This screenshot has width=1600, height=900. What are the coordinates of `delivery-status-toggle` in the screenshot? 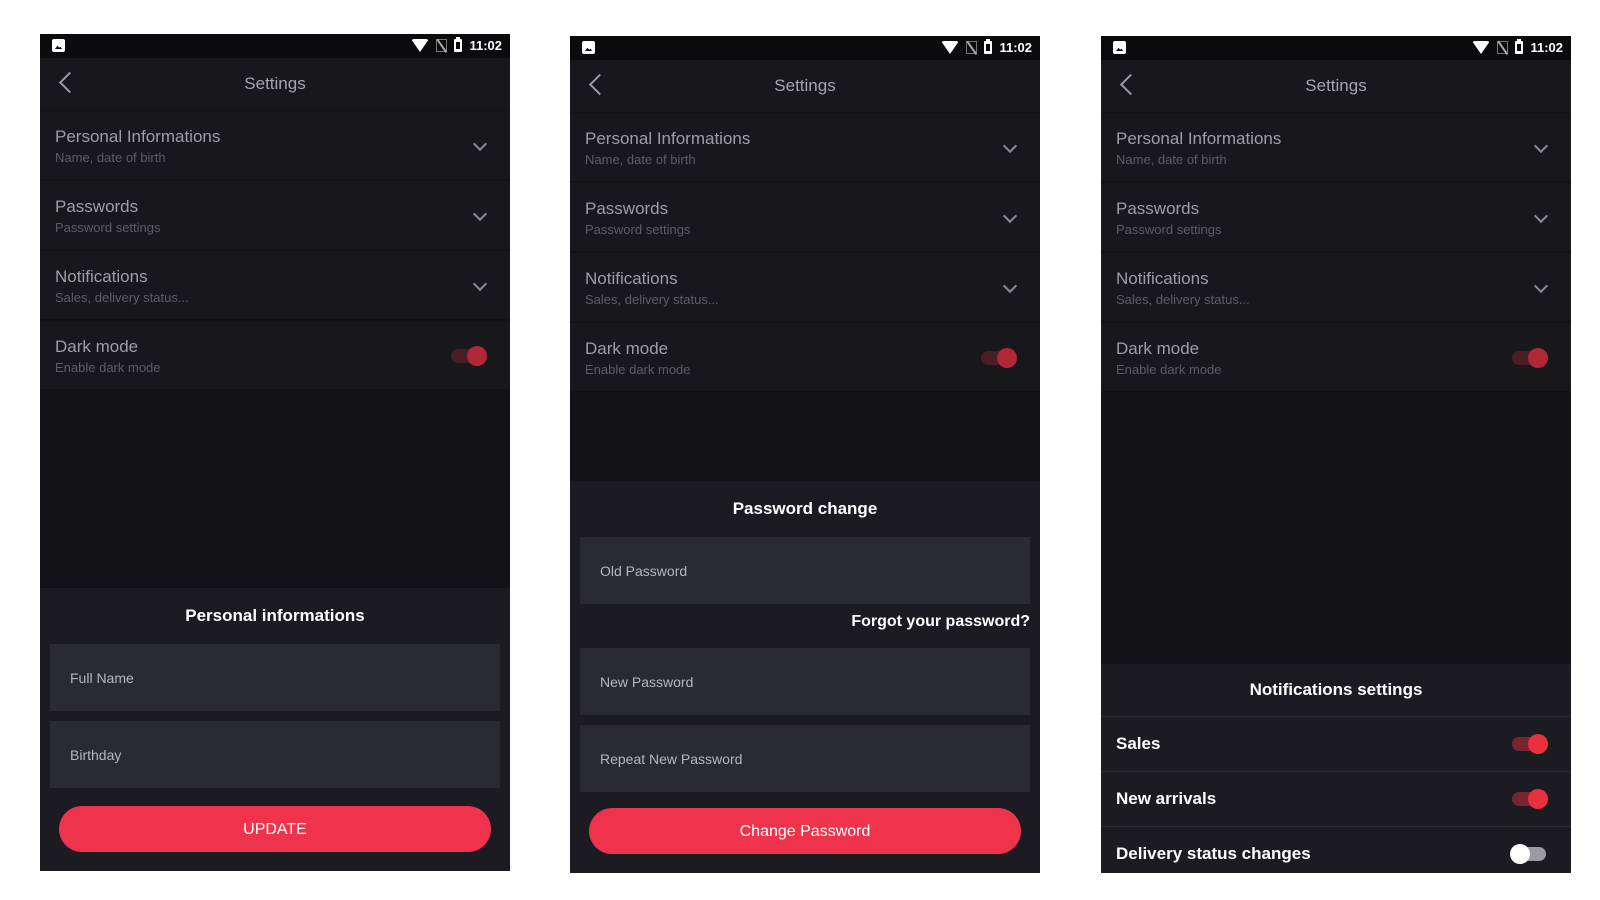 It's located at (1528, 854).